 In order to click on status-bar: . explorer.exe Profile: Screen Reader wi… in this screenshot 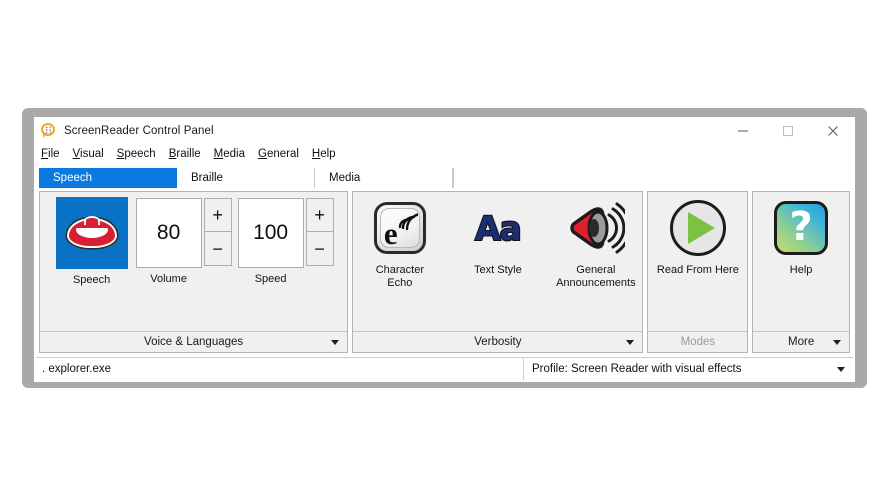, I will do `click(444, 368)`.